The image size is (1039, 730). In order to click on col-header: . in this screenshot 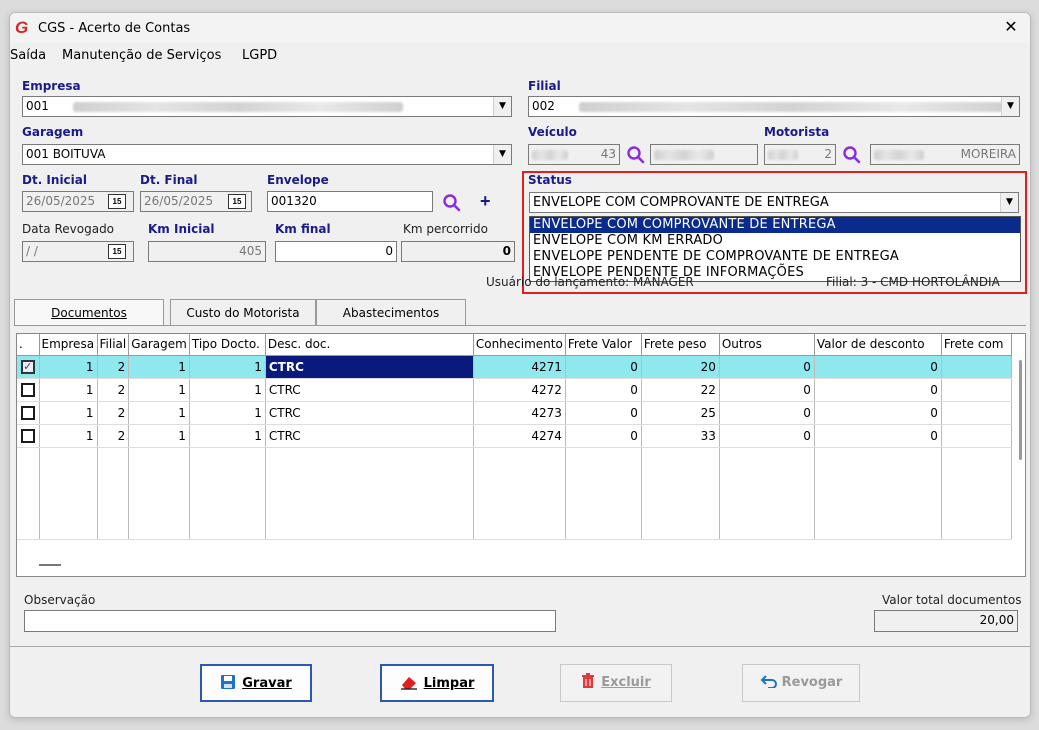, I will do `click(28, 345)`.